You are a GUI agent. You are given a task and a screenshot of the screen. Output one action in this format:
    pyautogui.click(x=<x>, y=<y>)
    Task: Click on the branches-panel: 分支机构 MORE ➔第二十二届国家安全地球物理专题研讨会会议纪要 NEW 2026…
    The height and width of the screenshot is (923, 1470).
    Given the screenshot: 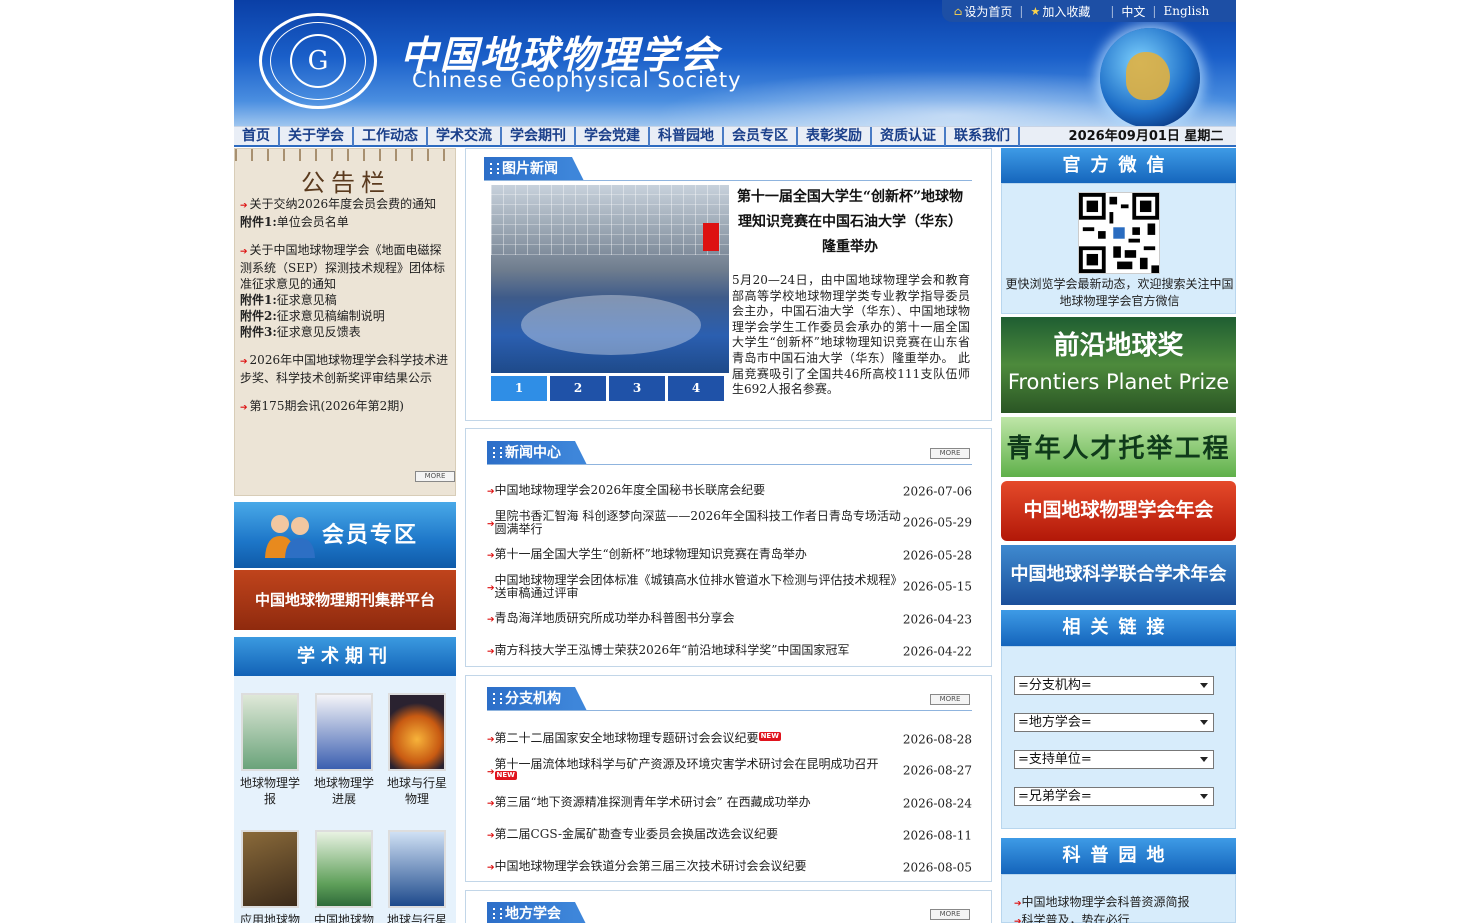 What is the action you would take?
    pyautogui.click(x=728, y=778)
    